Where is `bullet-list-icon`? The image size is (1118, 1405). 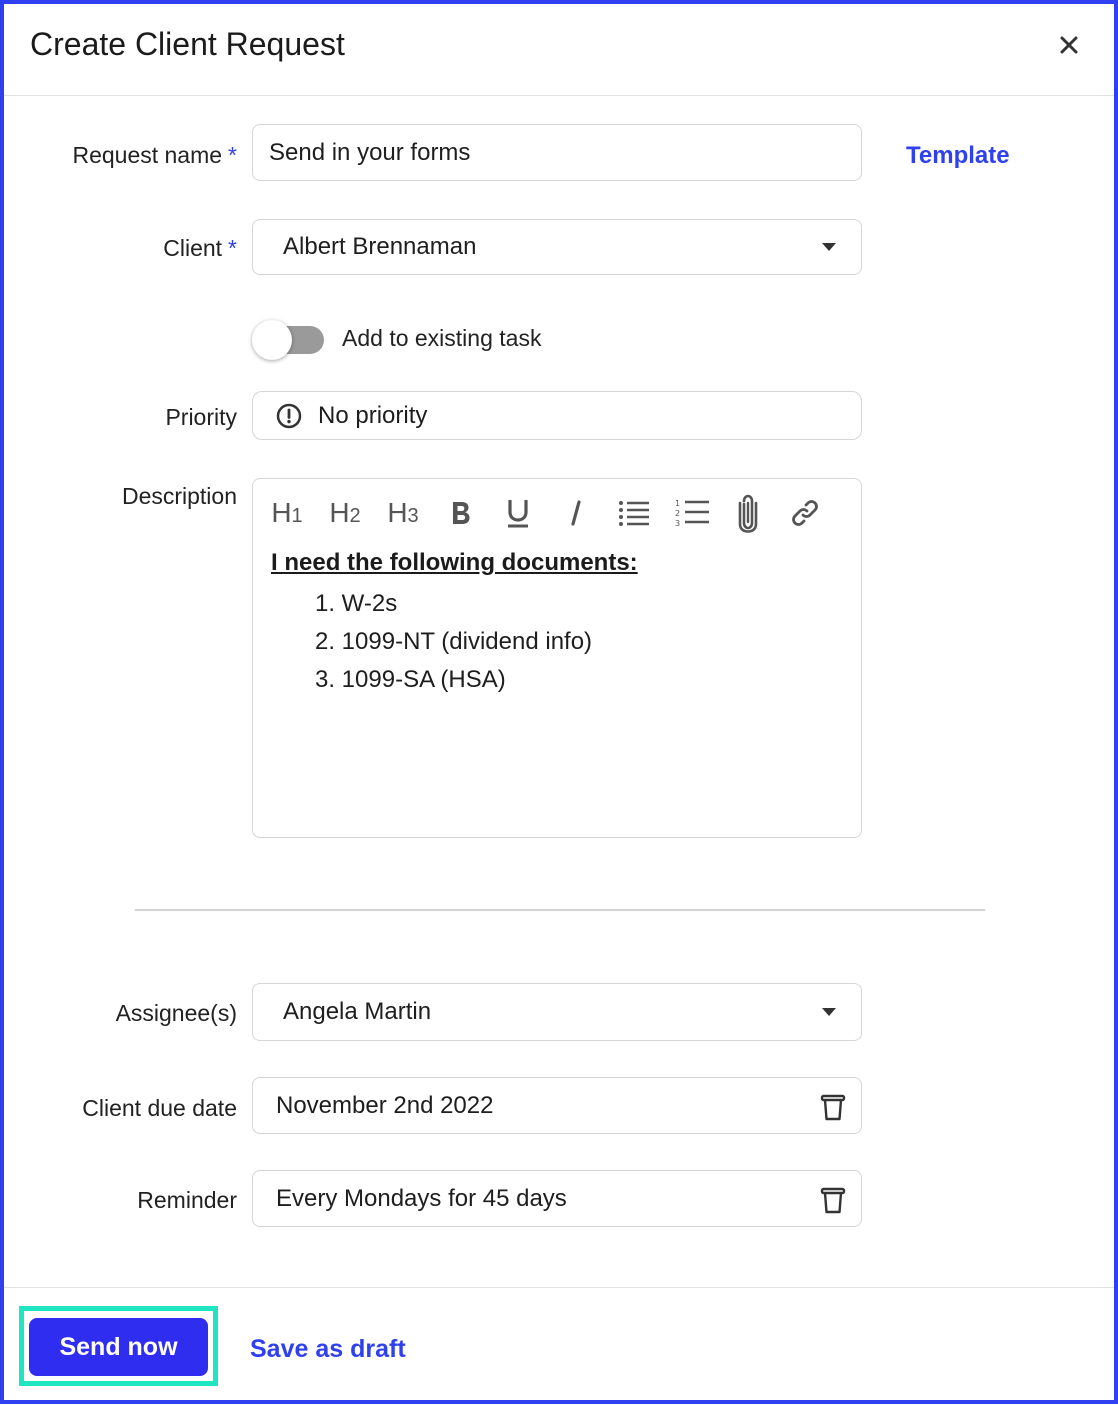
bullet-list-icon is located at coordinates (634, 513).